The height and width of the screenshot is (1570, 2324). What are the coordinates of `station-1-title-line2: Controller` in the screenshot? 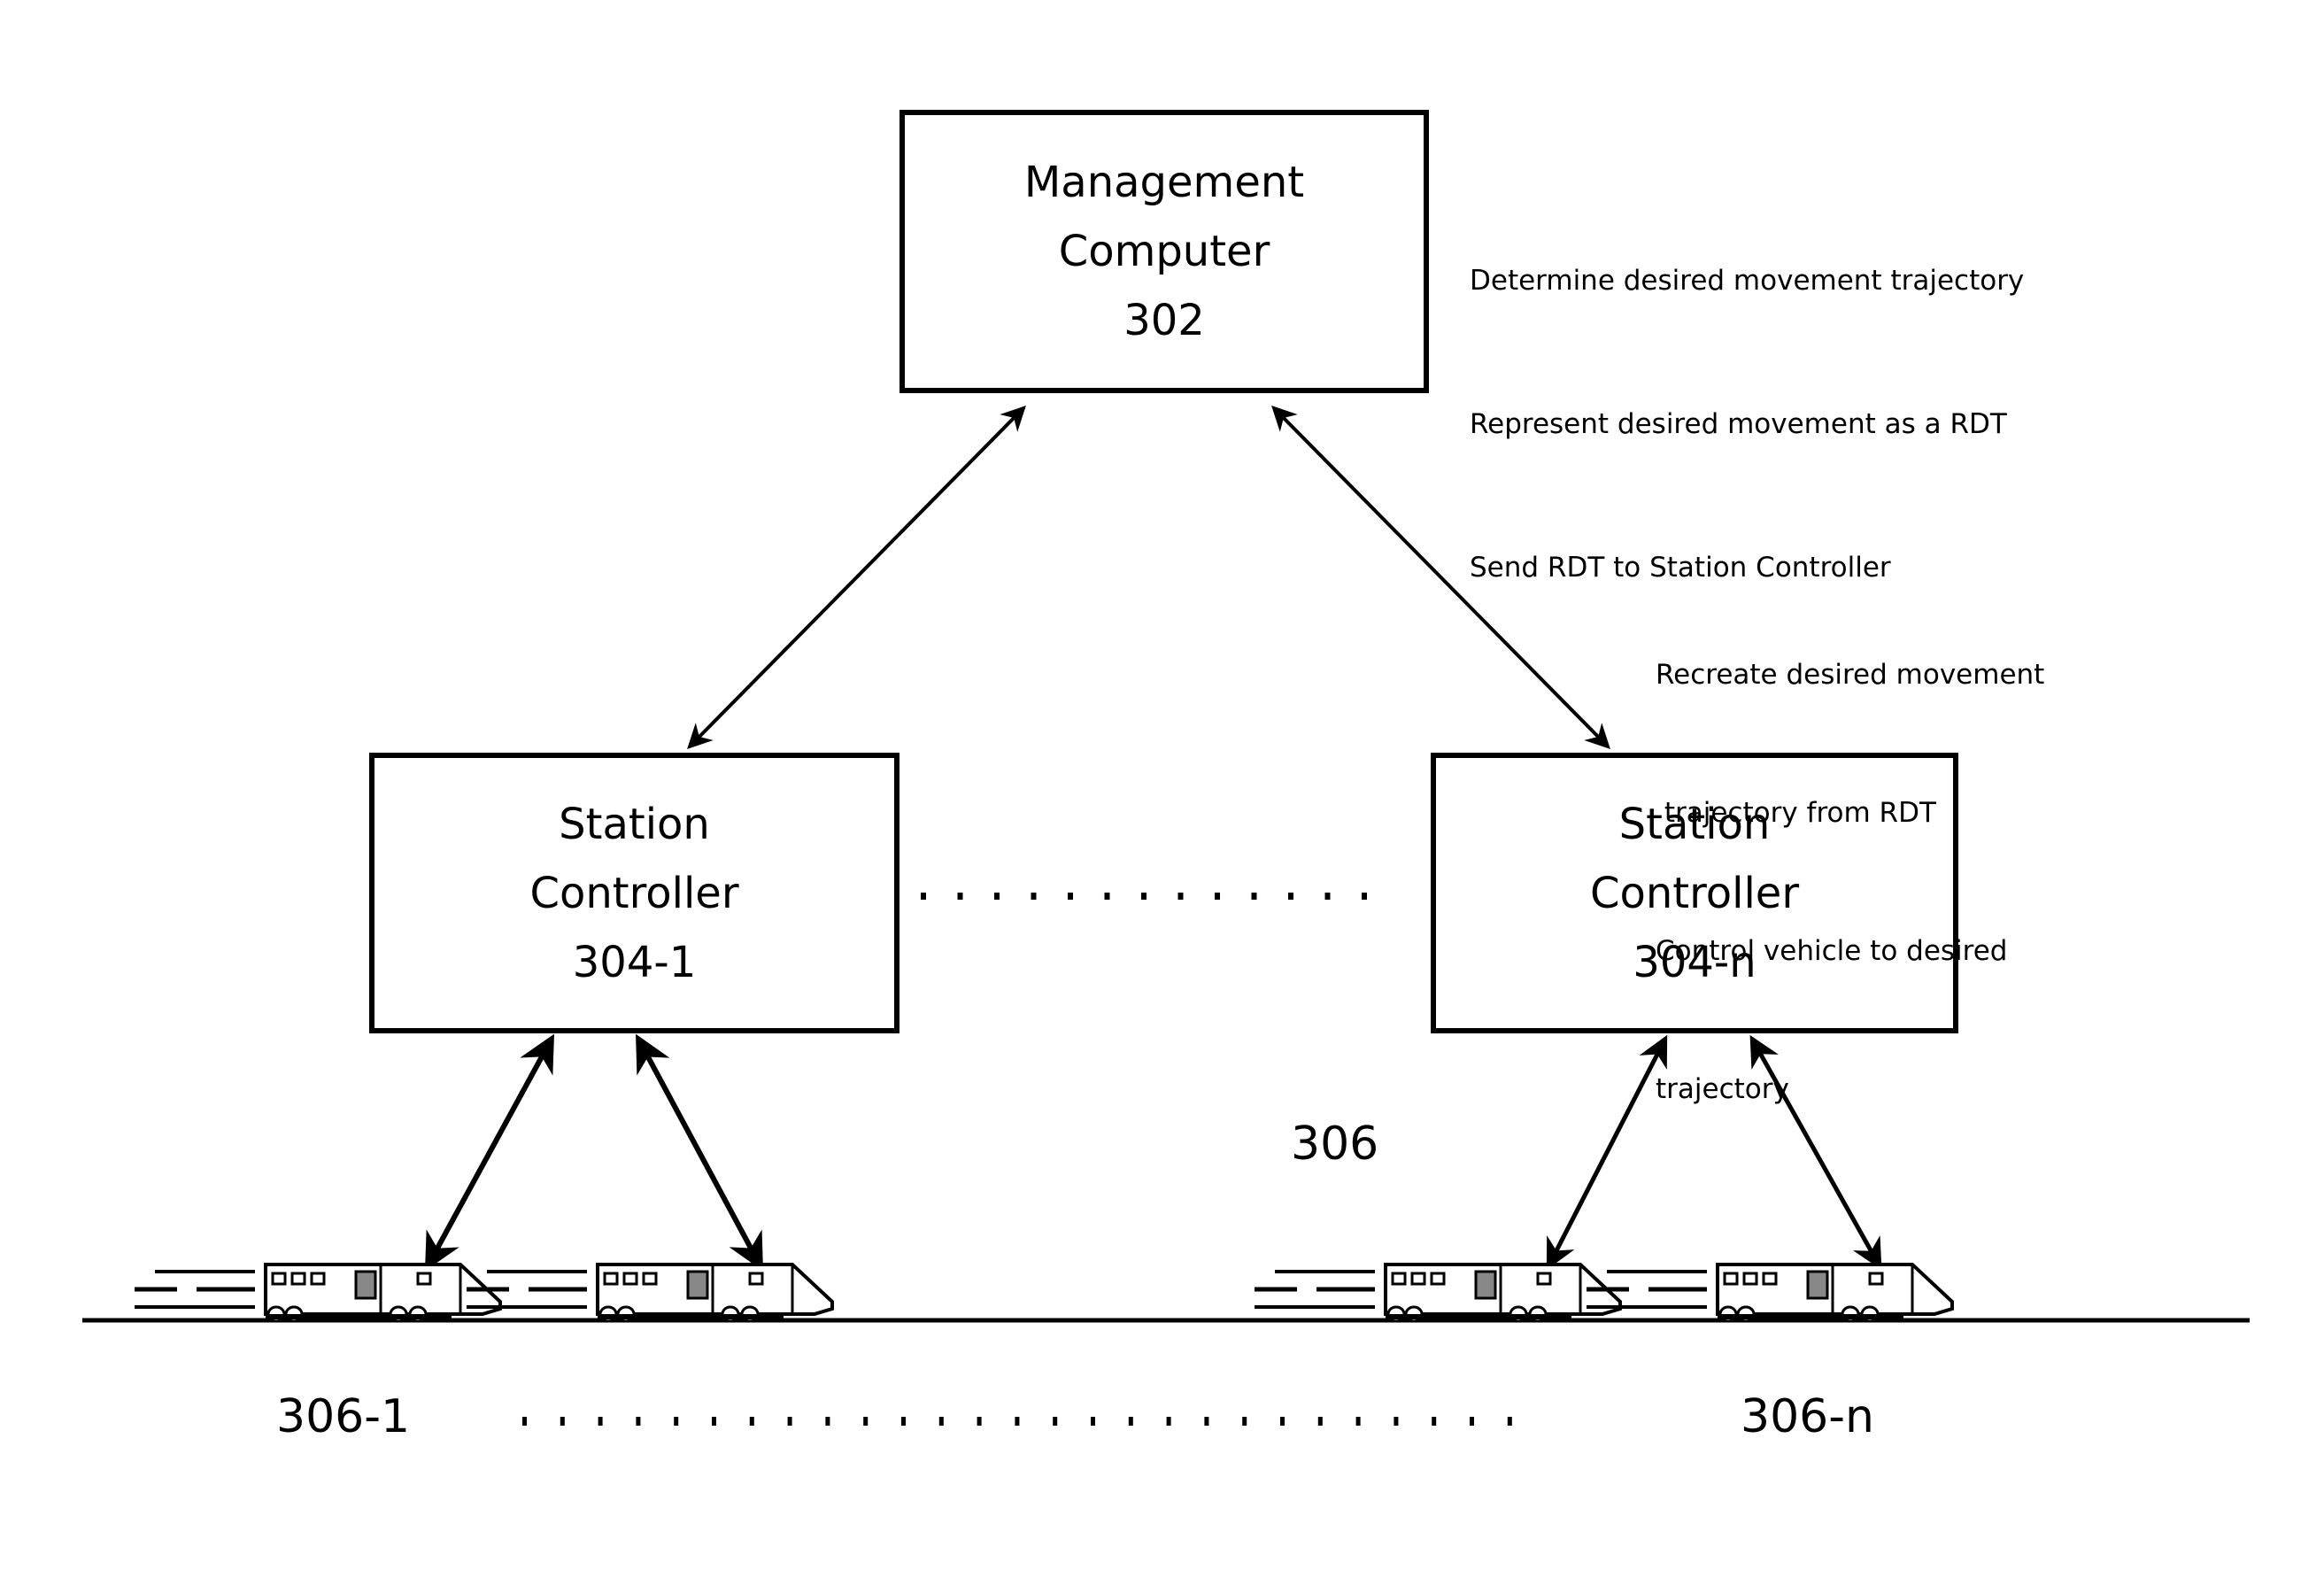 It's located at (634, 893).